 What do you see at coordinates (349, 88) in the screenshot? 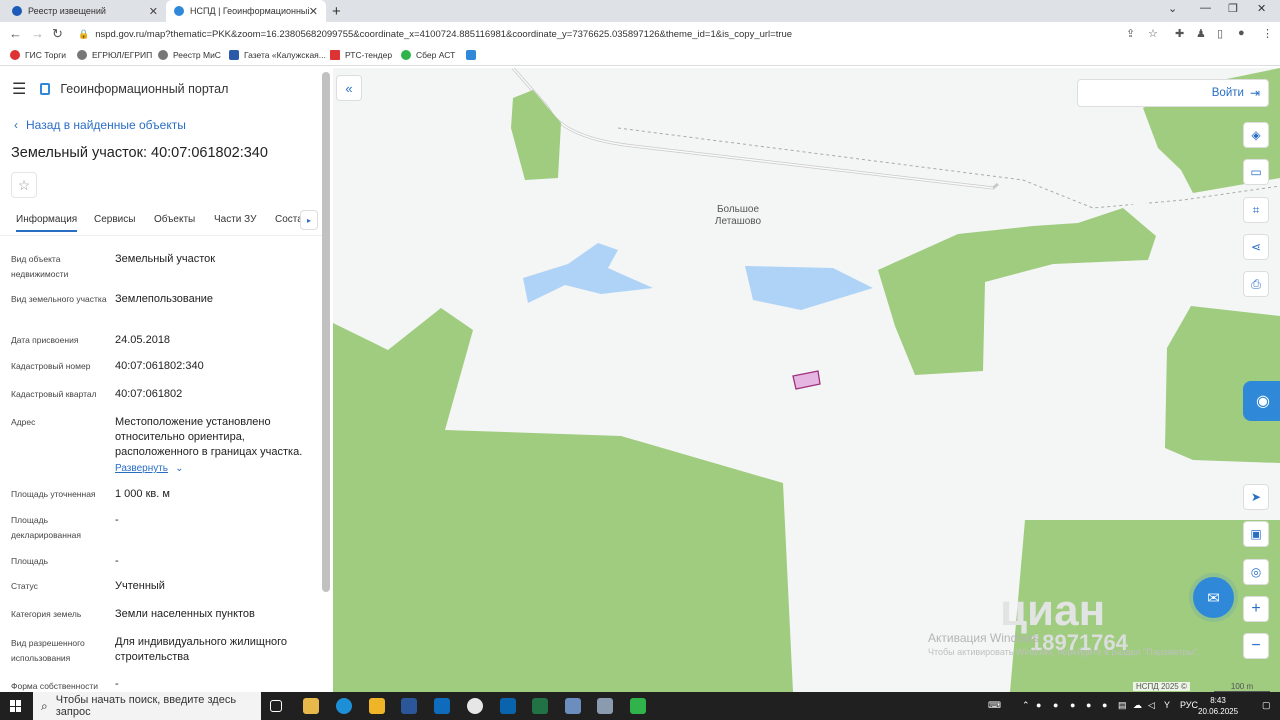
I see `collapse-panel-button: «` at bounding box center [349, 88].